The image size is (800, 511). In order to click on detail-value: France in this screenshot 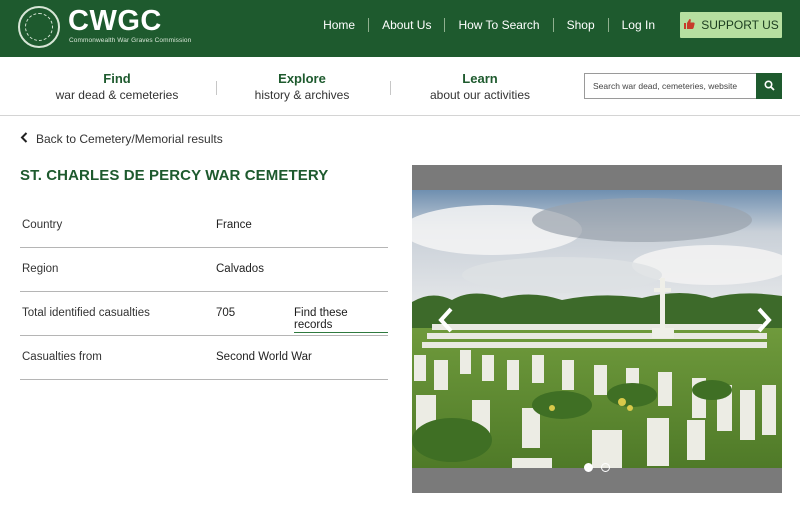, I will do `click(234, 225)`.